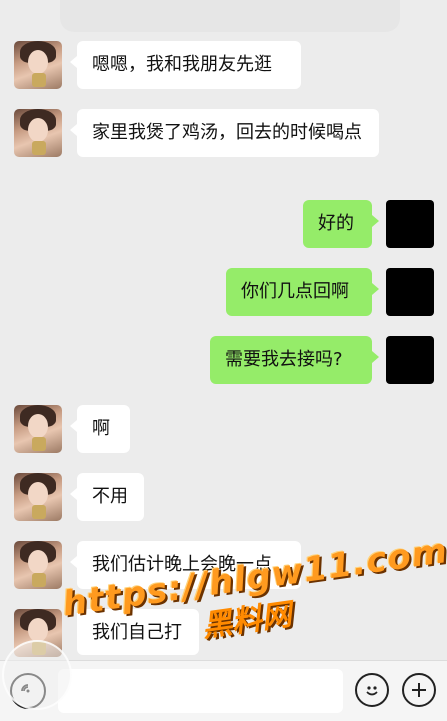 The image size is (447, 721). I want to click on incoming-message: 不用, so click(107, 497).